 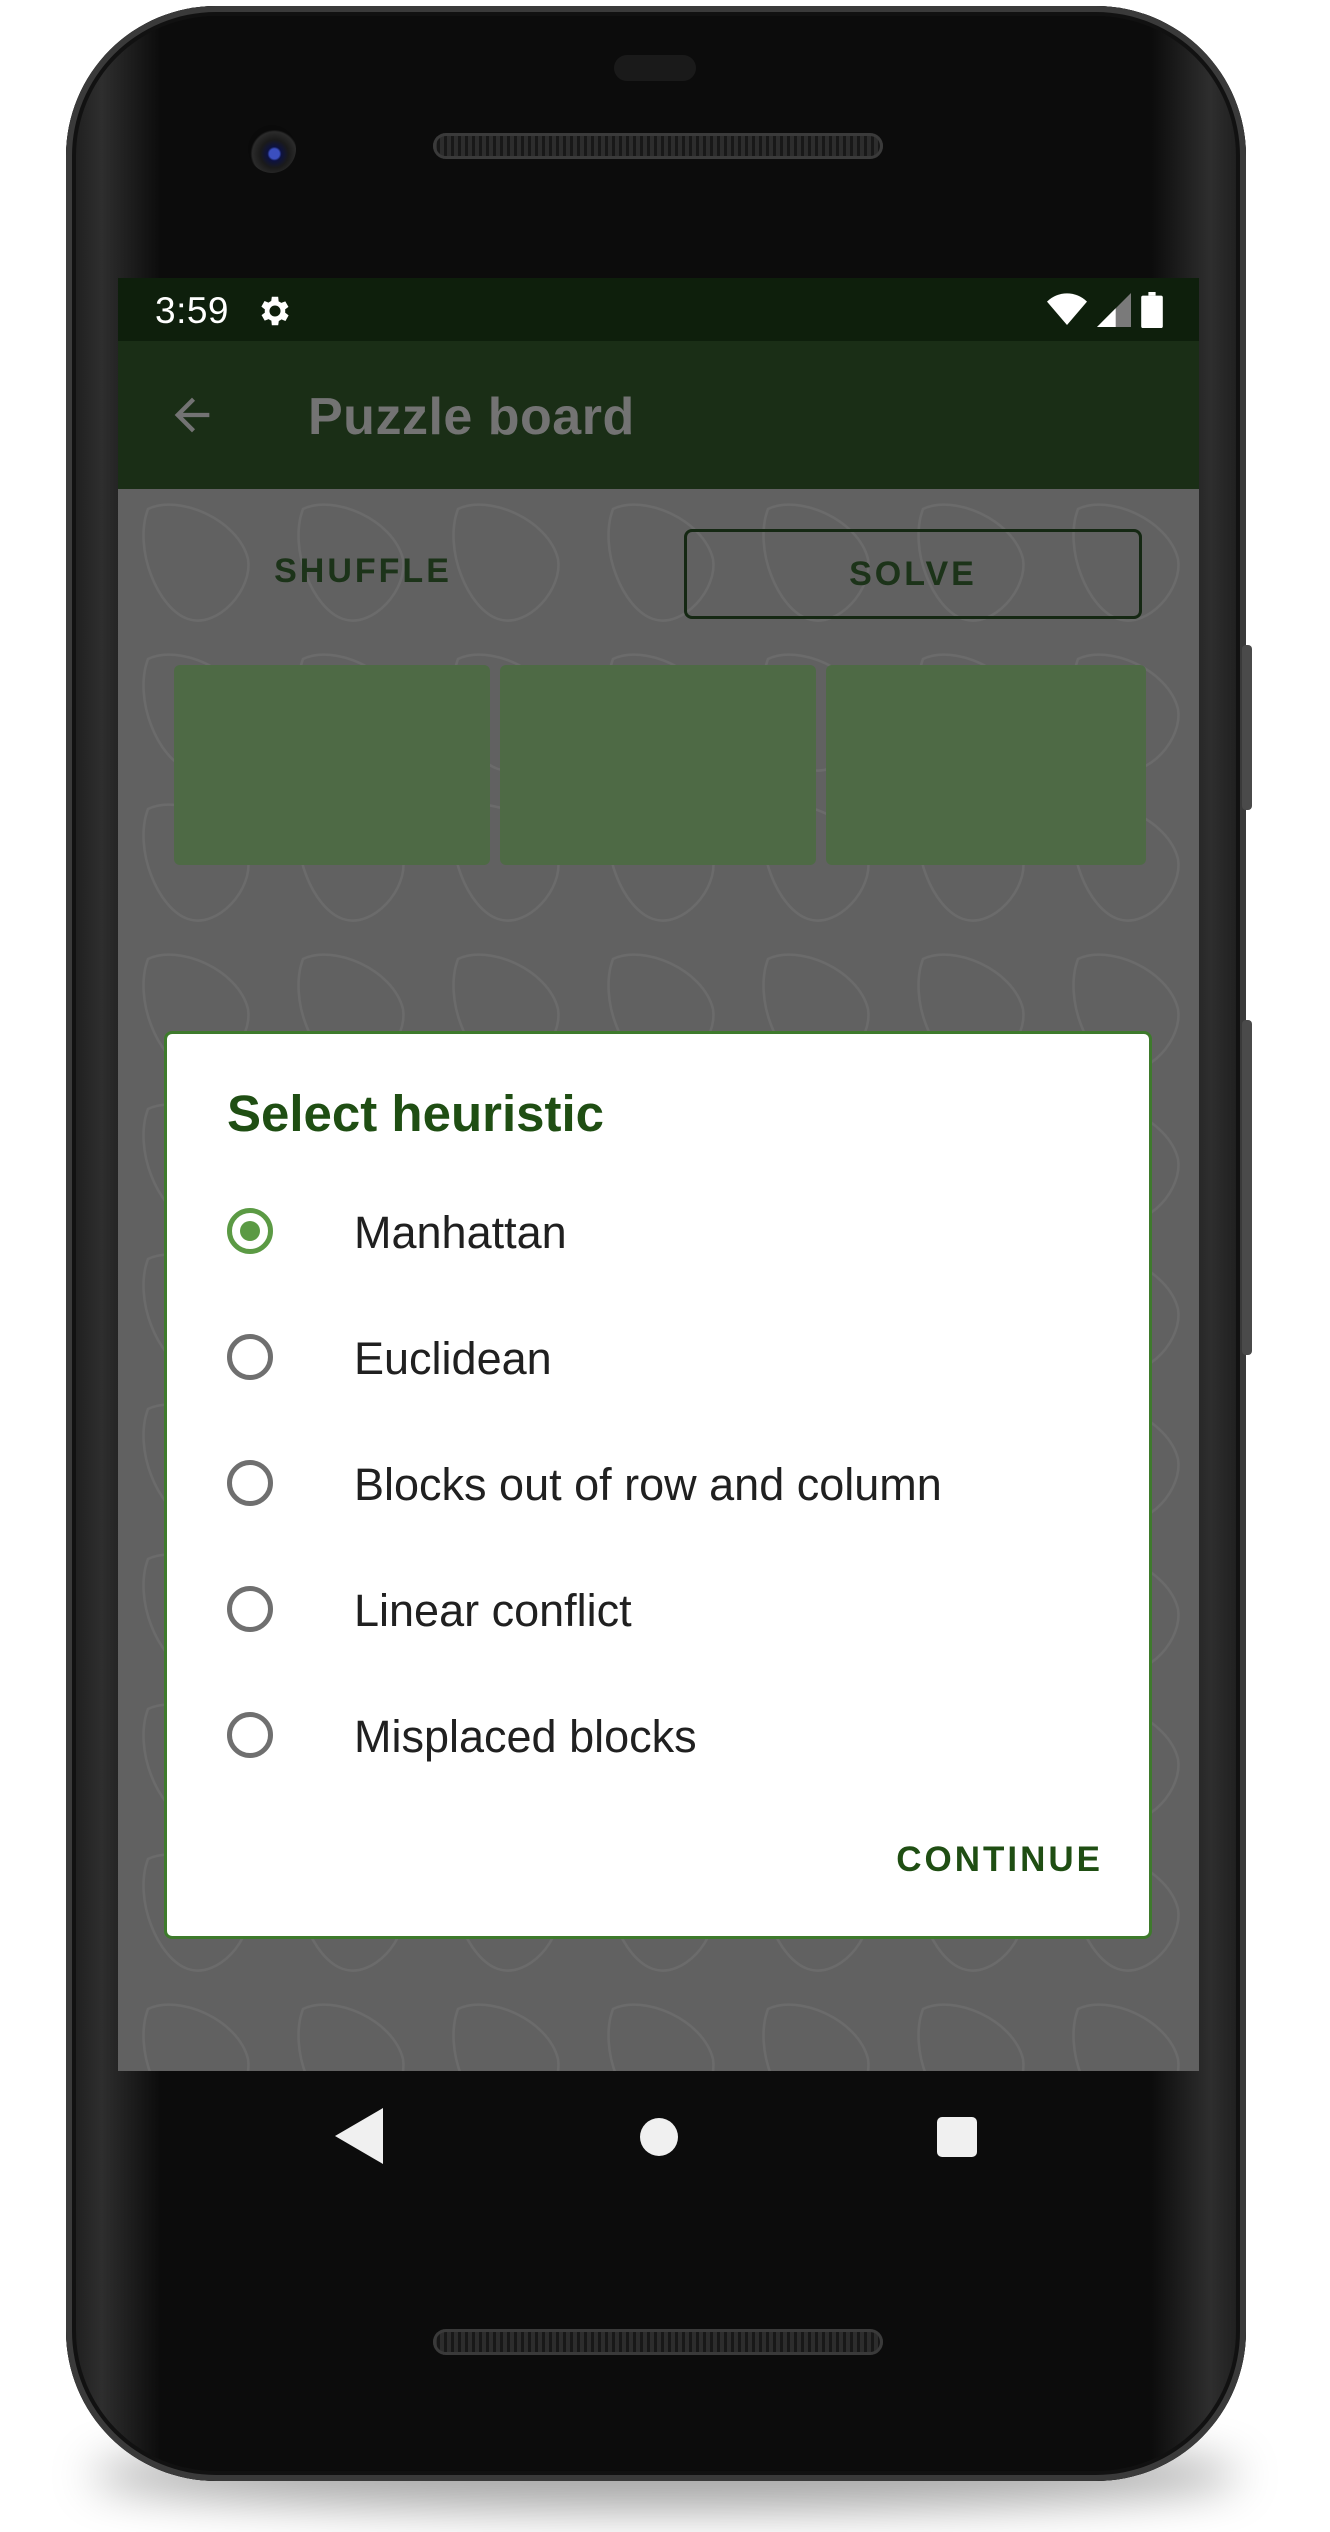 I want to click on top-speaker, so click(x=658, y=146).